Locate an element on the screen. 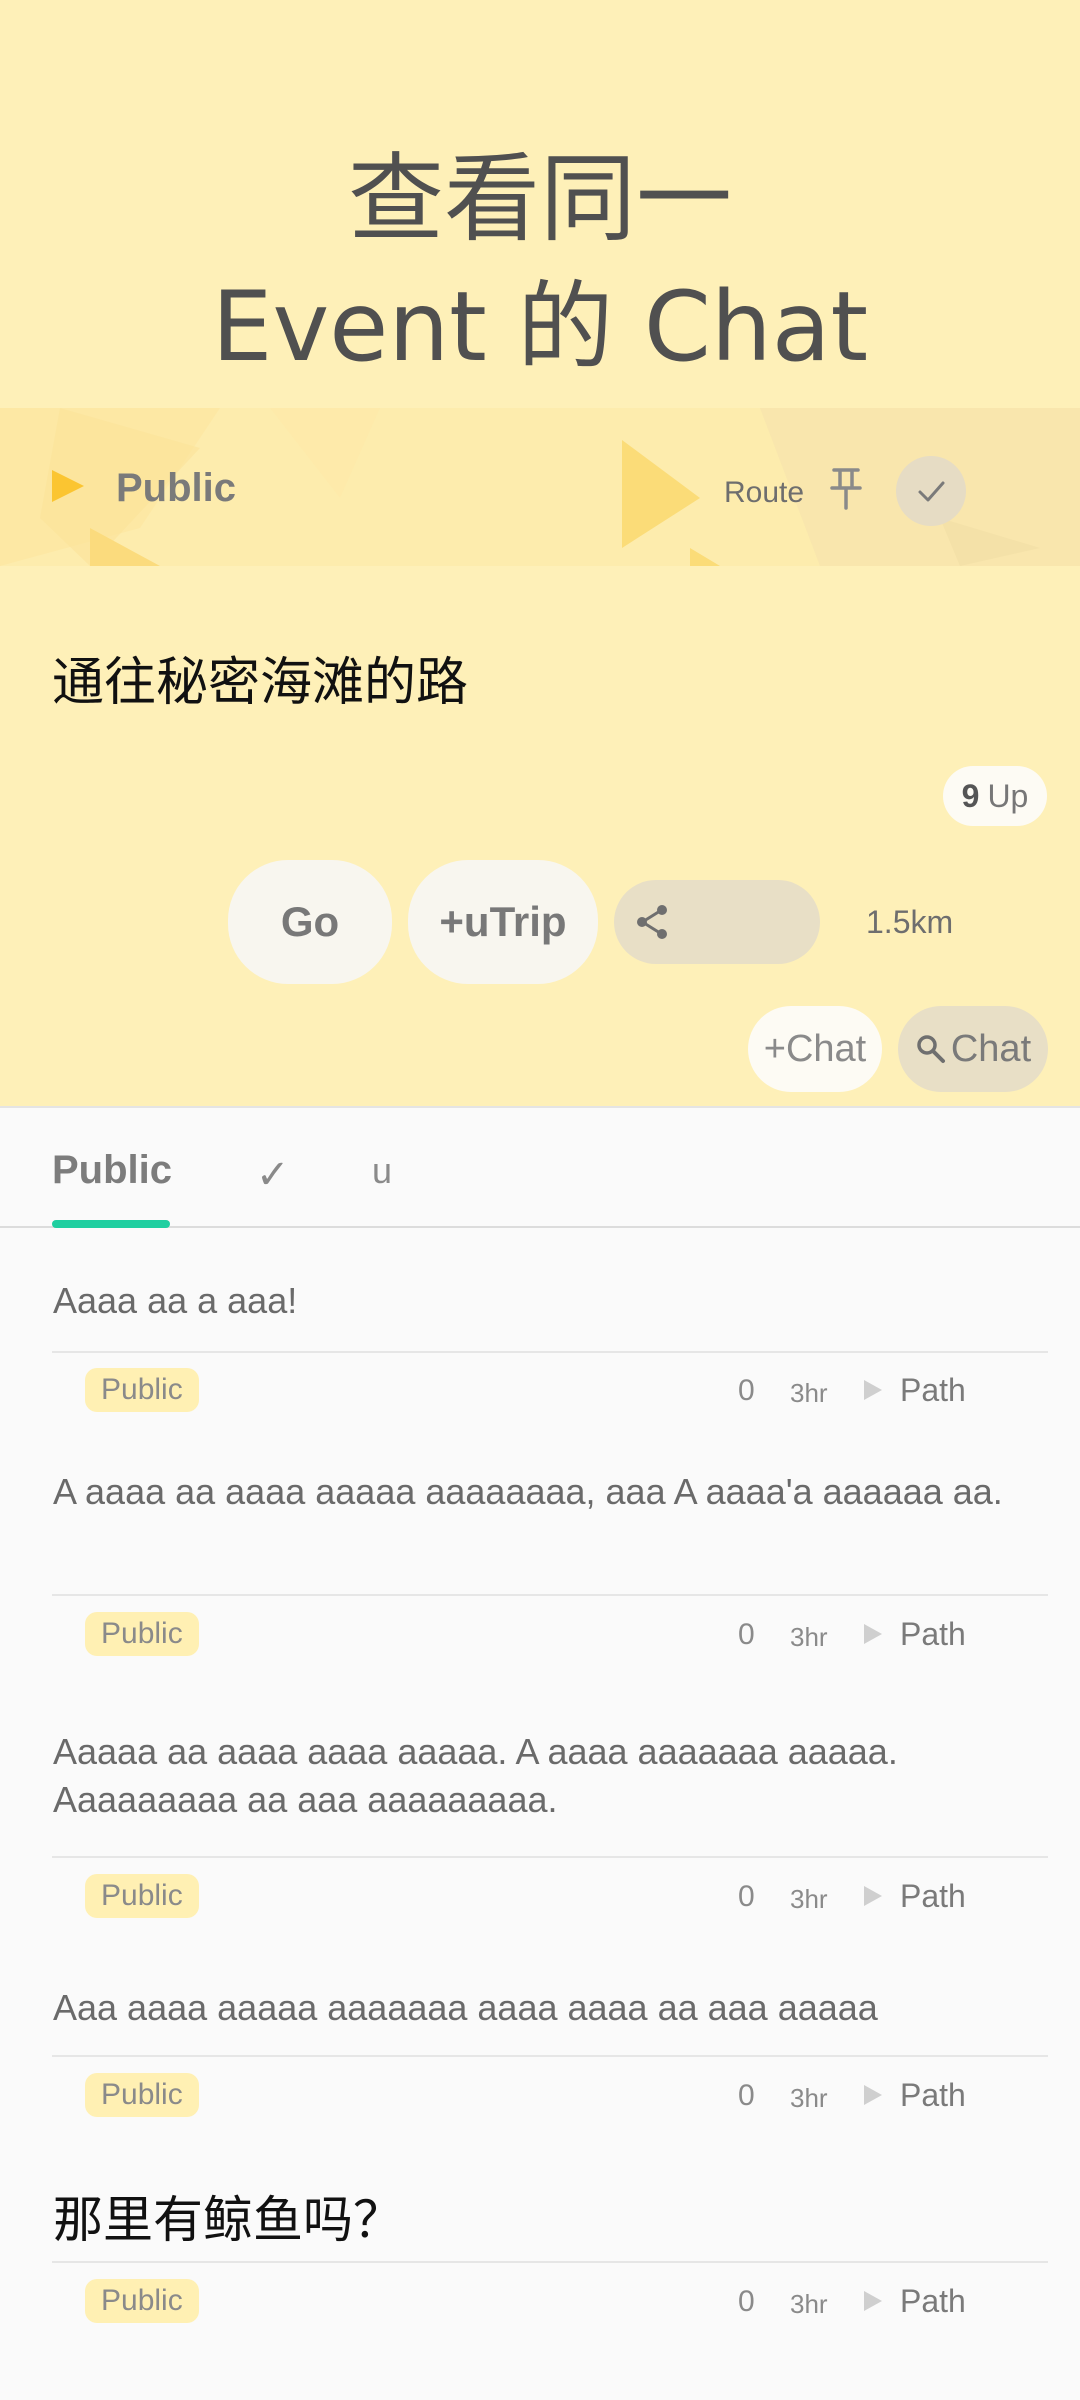  promo-title-line1: 查看同一 is located at coordinates (540, 199).